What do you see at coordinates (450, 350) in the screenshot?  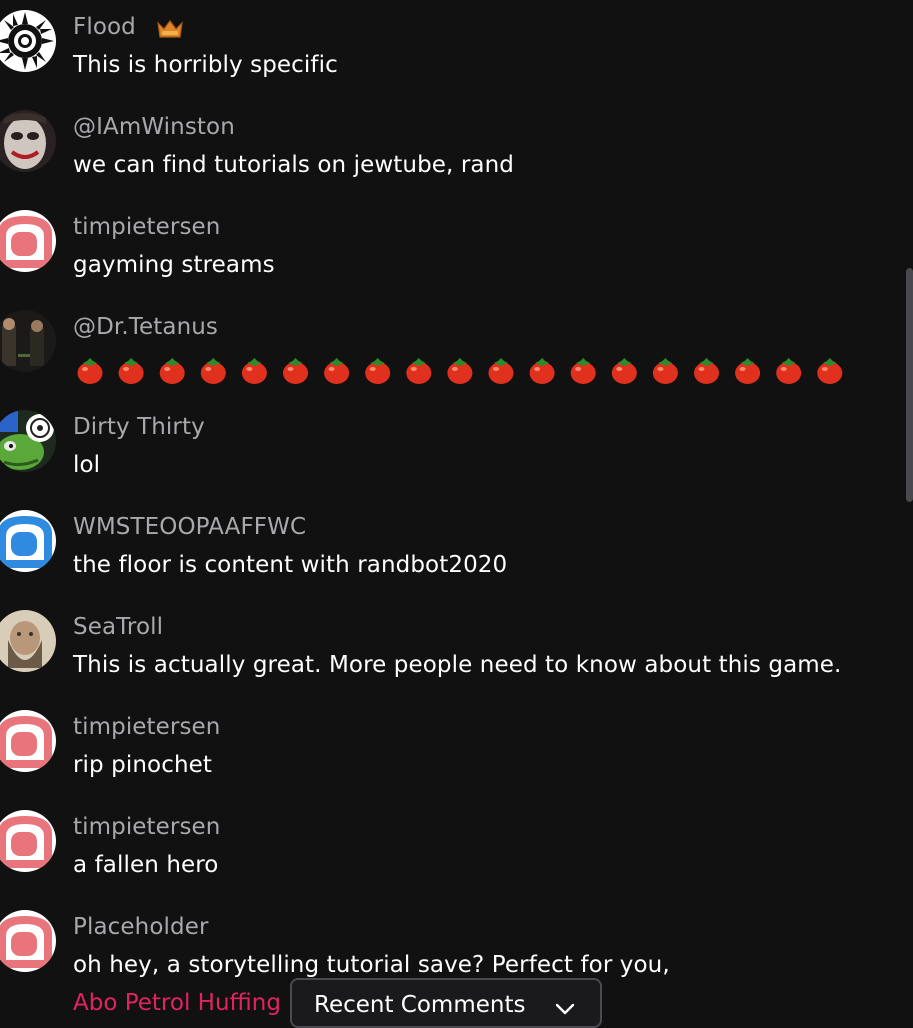 I see `chat-message: @Dr.Tetanus` at bounding box center [450, 350].